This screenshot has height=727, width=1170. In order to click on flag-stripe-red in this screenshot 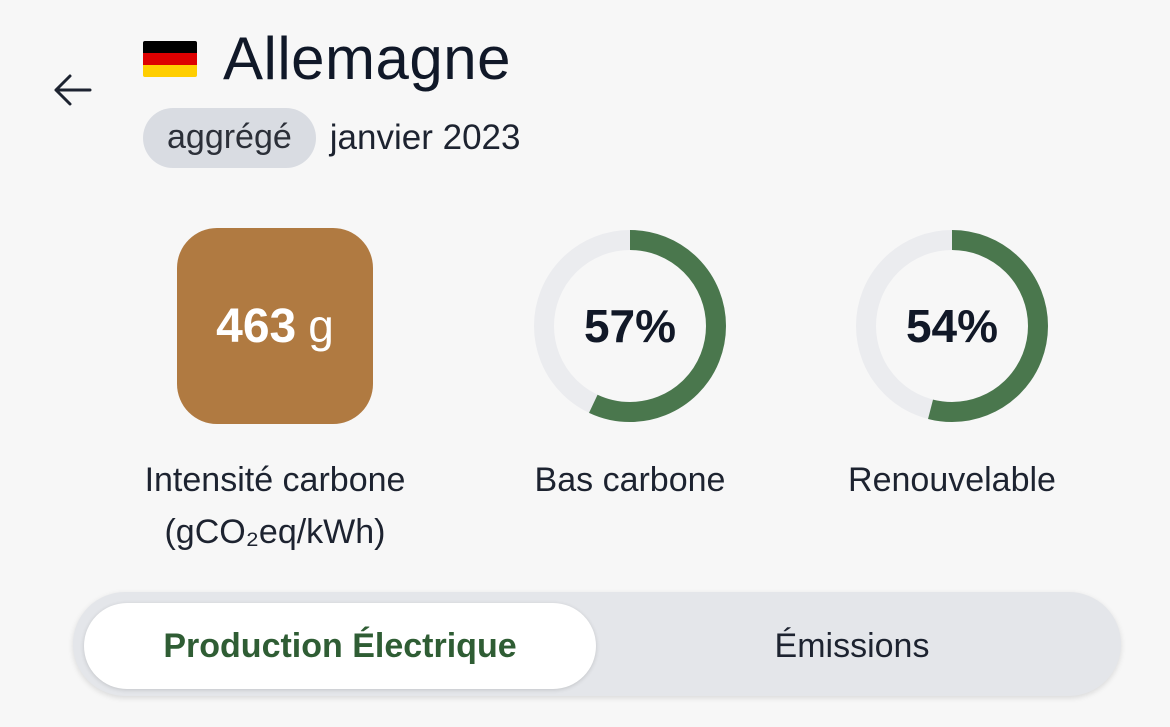, I will do `click(170, 59)`.